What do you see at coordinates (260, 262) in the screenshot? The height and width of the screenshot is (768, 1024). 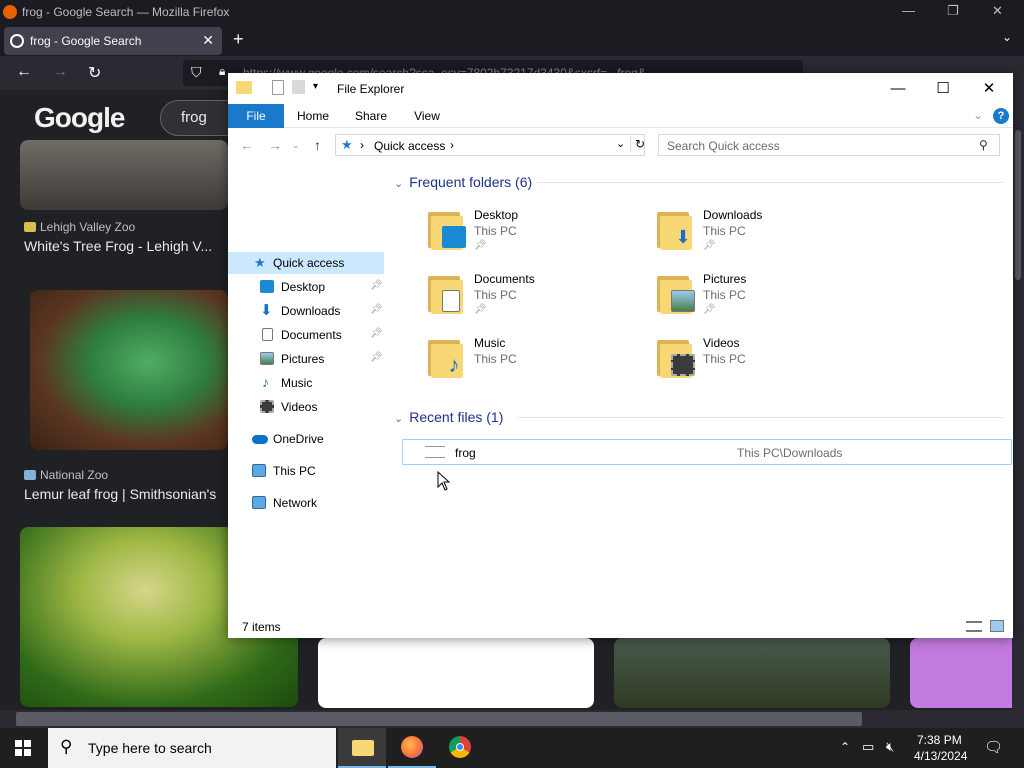 I see `star-icon: ★` at bounding box center [260, 262].